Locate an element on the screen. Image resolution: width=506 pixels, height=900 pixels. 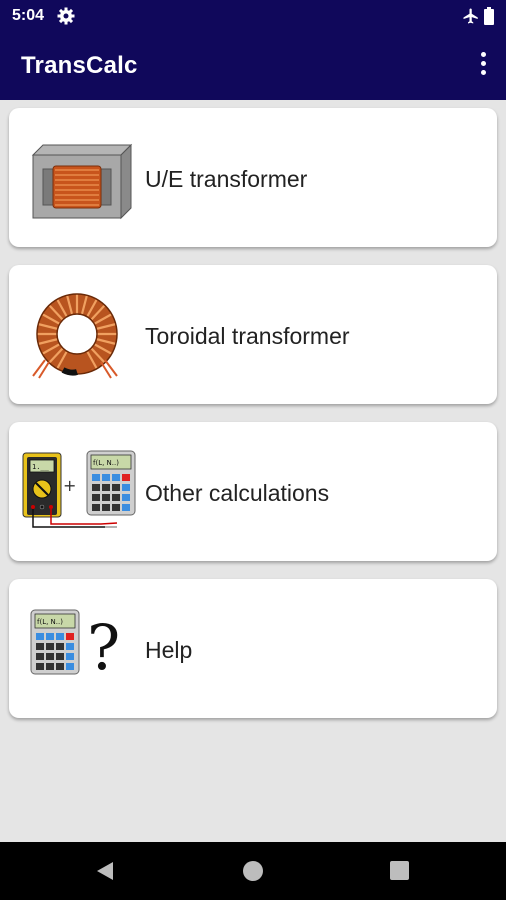
multimeter-calculator-icon: 1.__ + f(L, N..) is located at coordinates (79, 489).